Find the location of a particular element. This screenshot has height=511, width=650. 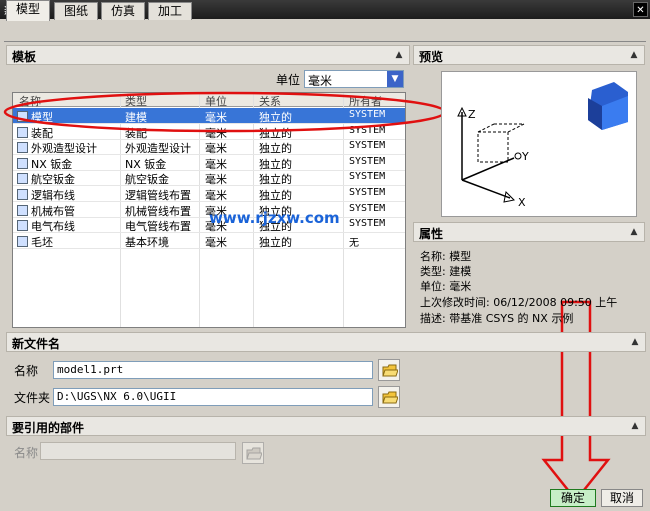

model-preview-graphic: Z Y X is located at coordinates (542, 145).